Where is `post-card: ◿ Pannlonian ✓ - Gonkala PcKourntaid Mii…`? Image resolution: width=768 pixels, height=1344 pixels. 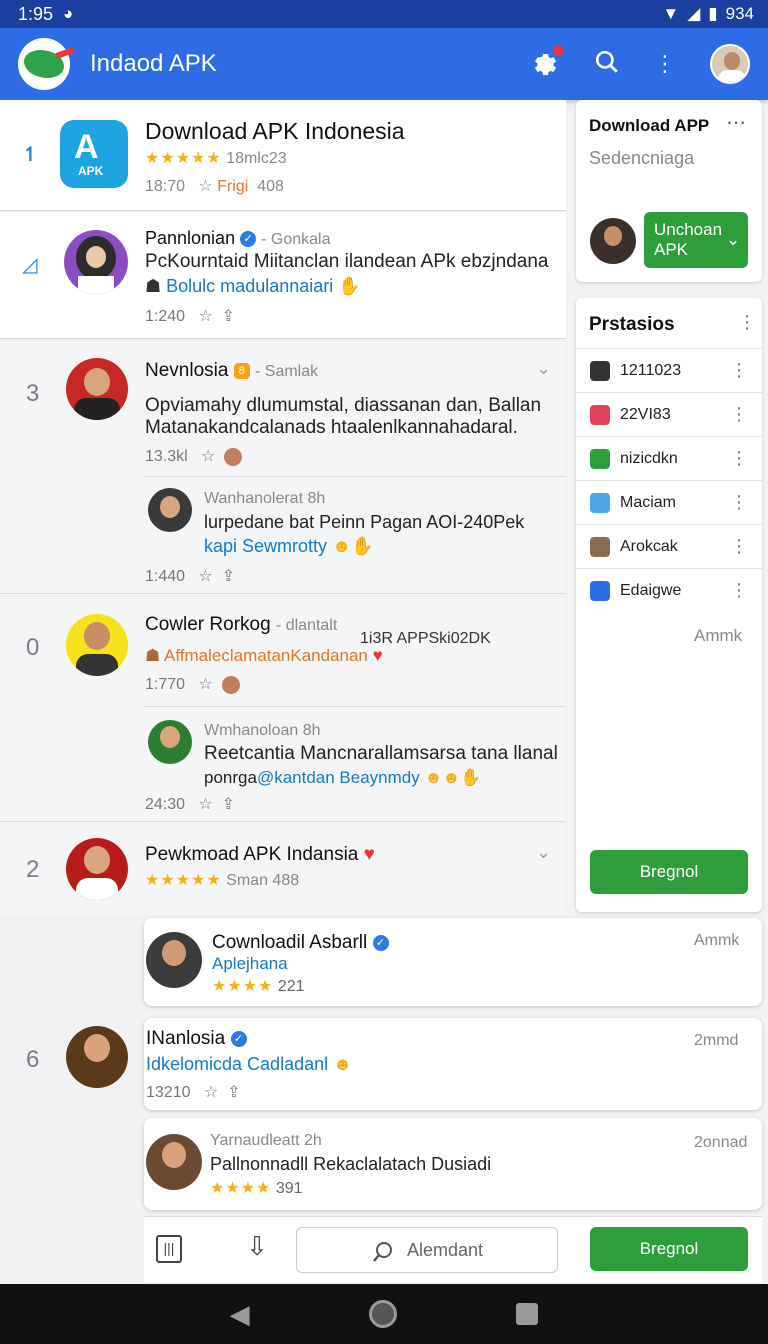
post-card: ◿ Pannlonian ✓ - Gonkala PcKourntaid Mii… is located at coordinates (283, 275).